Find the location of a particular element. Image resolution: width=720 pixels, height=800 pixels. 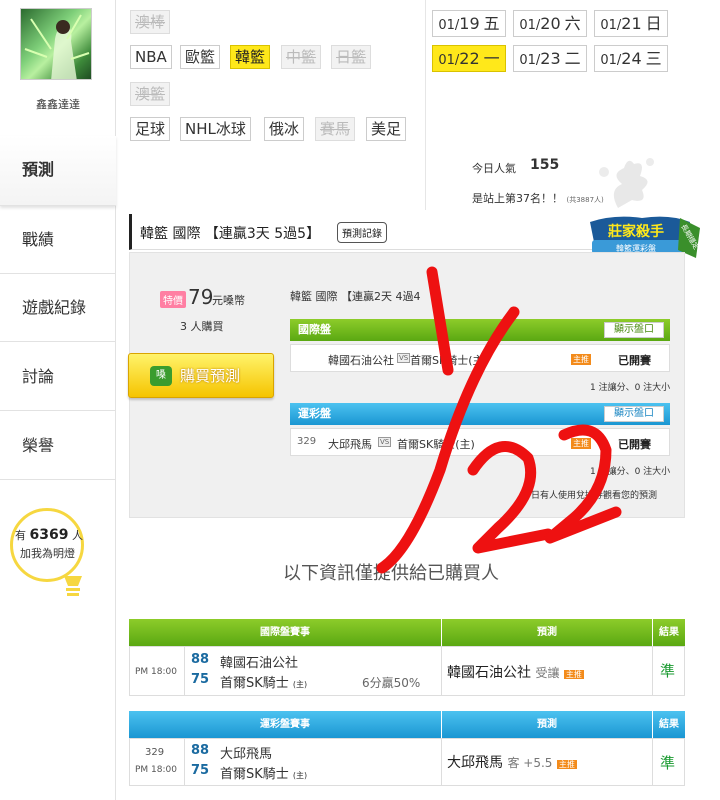

sidebar-item-record: 戰績 is located at coordinates (58, 240).